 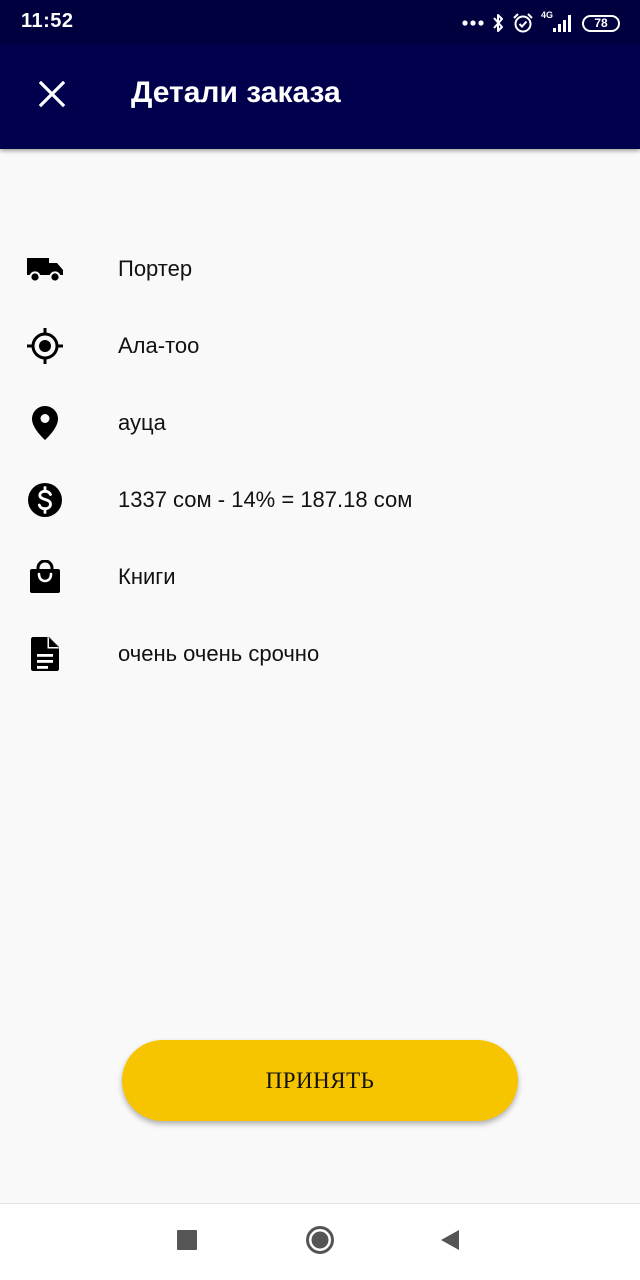 I want to click on accept-button-label: ПРИНЯТЬ, so click(x=320, y=1080).